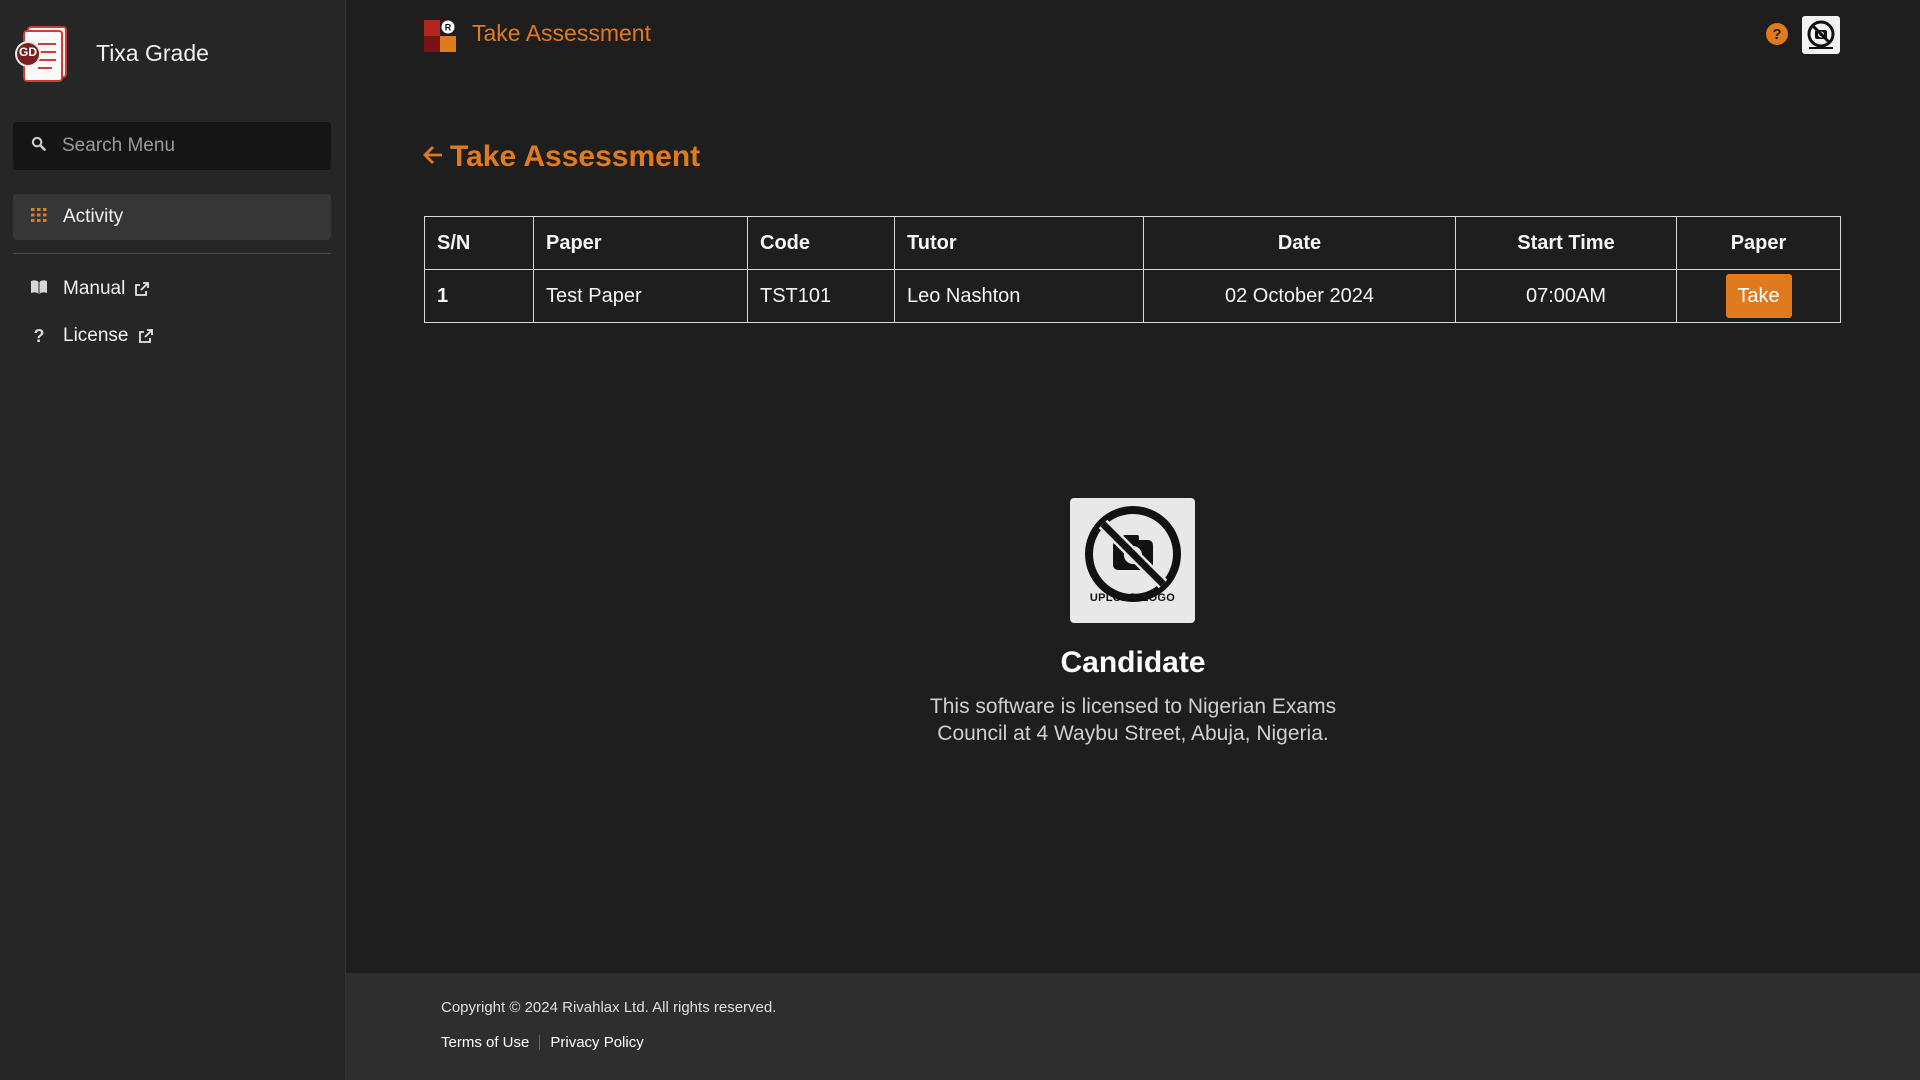 The width and height of the screenshot is (1920, 1080). What do you see at coordinates (448, 28) in the screenshot?
I see `svg-text: R` at bounding box center [448, 28].